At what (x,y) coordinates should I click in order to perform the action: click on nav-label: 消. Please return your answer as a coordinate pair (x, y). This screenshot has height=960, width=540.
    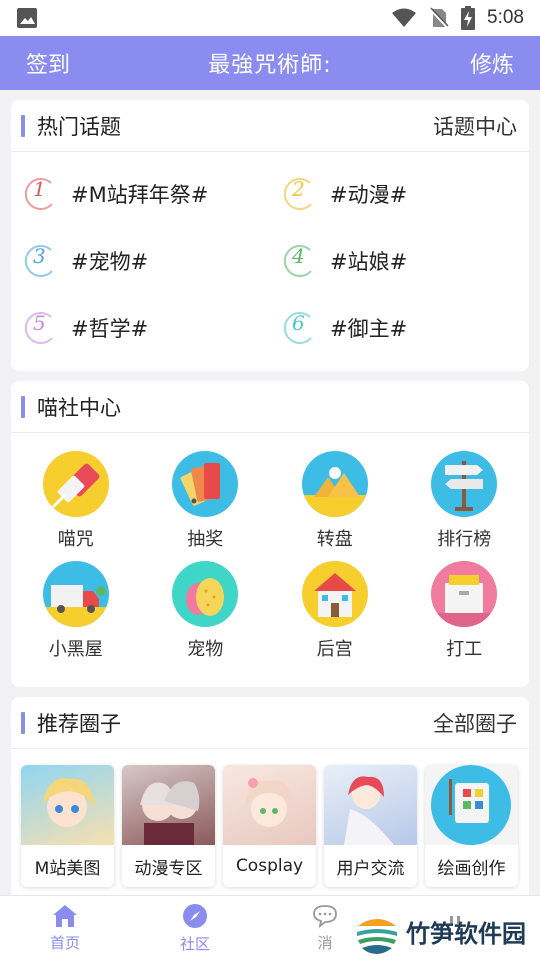
    Looking at the image, I should click on (325, 942).